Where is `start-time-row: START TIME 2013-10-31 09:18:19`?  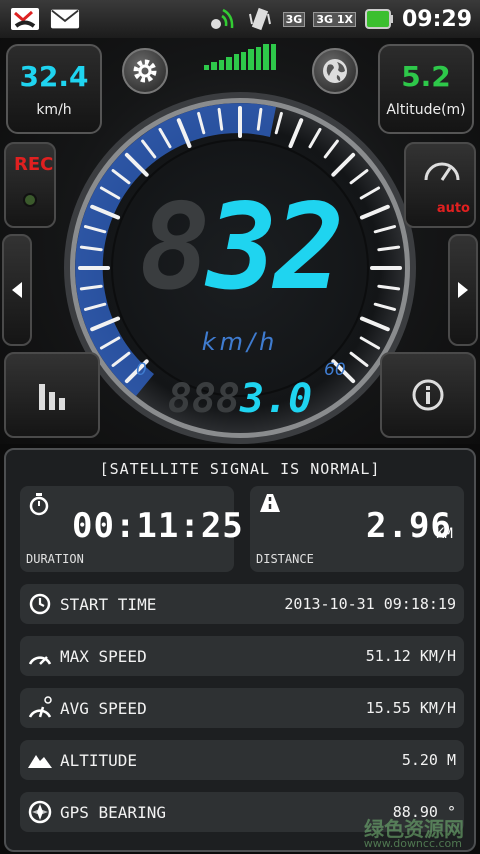 start-time-row: START TIME 2013-10-31 09:18:19 is located at coordinates (242, 604).